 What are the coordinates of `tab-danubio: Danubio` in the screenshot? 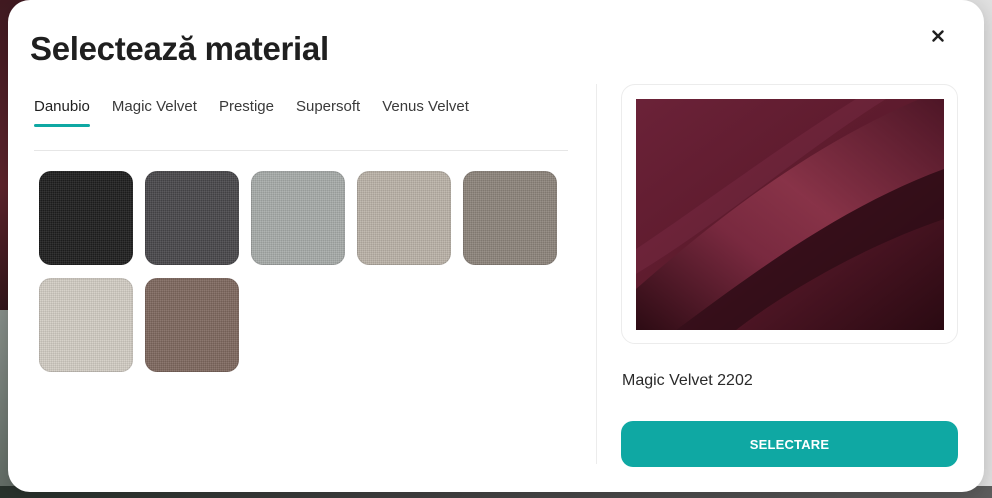 It's located at (62, 112).